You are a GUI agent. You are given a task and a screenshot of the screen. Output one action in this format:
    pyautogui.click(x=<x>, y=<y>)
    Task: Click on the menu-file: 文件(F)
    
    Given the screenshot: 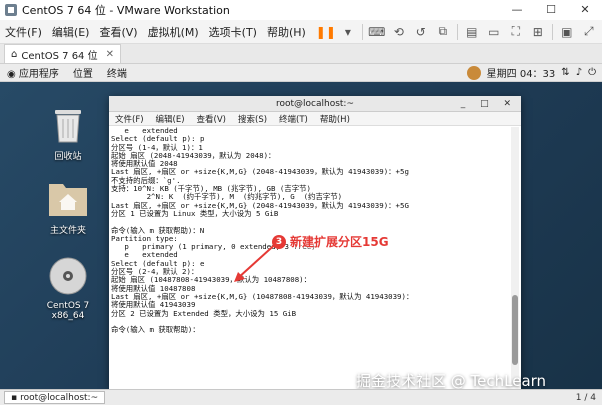 What is the action you would take?
    pyautogui.click(x=23, y=32)
    